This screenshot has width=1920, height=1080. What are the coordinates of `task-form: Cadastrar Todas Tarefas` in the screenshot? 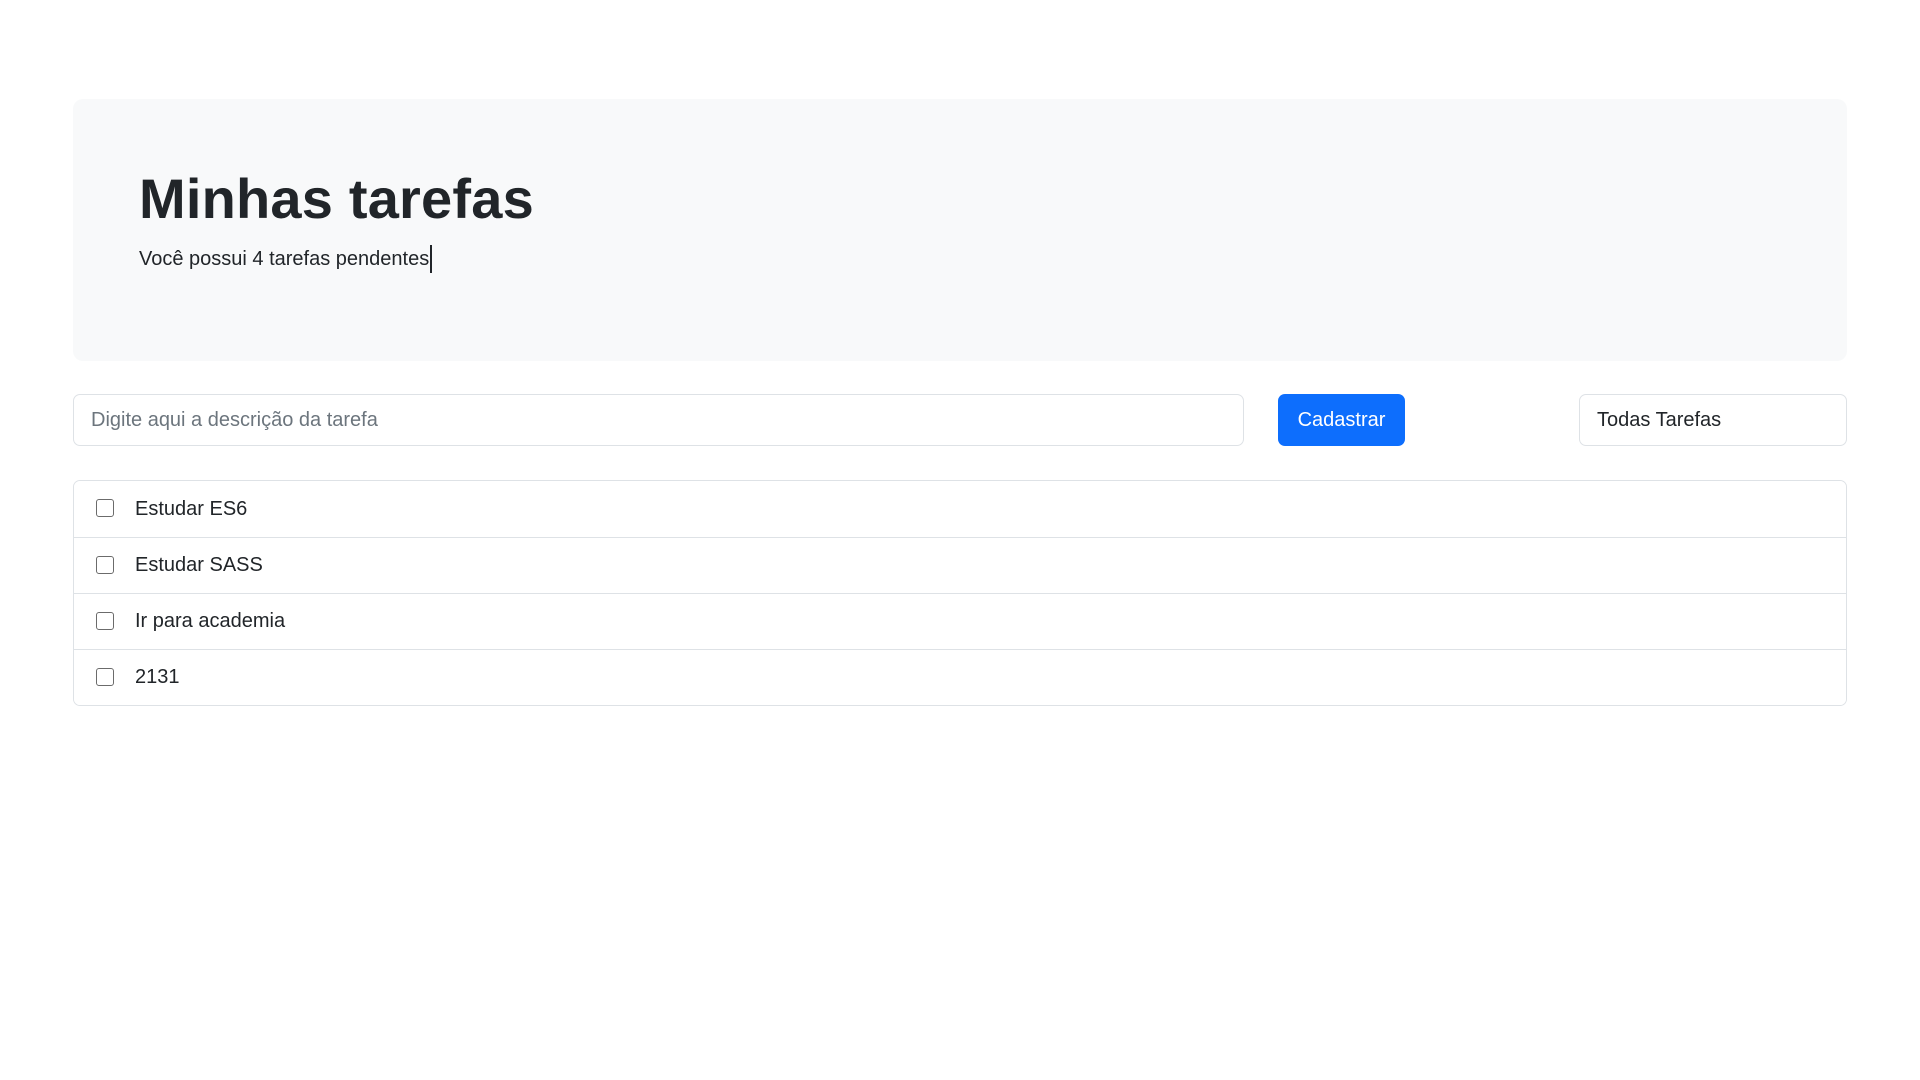 It's located at (960, 420).